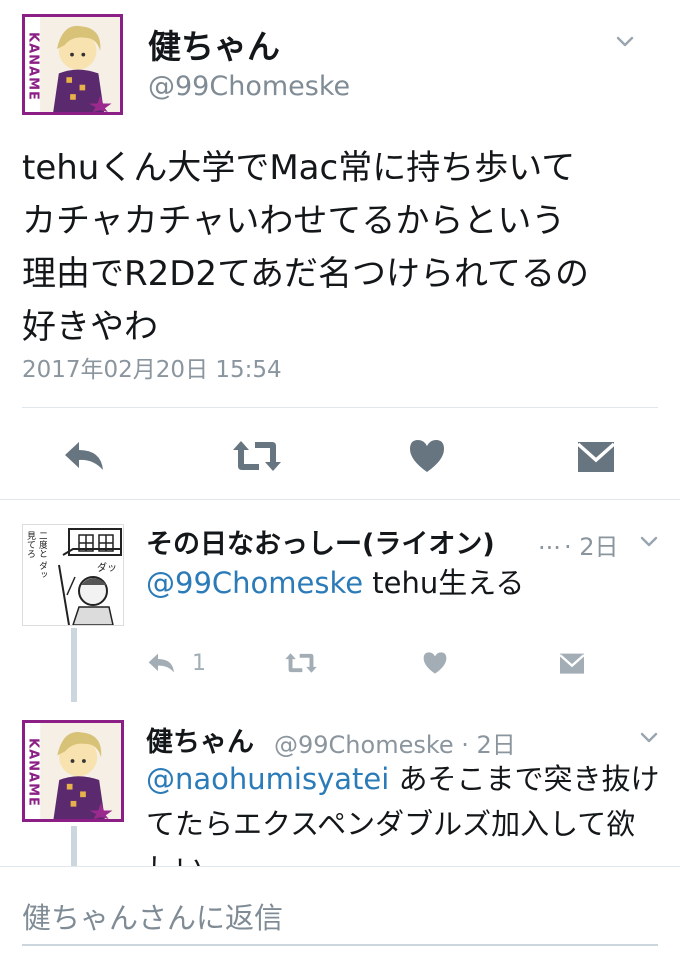  I want to click on main-tweet-author-name: 健ちゃん, so click(214, 44).